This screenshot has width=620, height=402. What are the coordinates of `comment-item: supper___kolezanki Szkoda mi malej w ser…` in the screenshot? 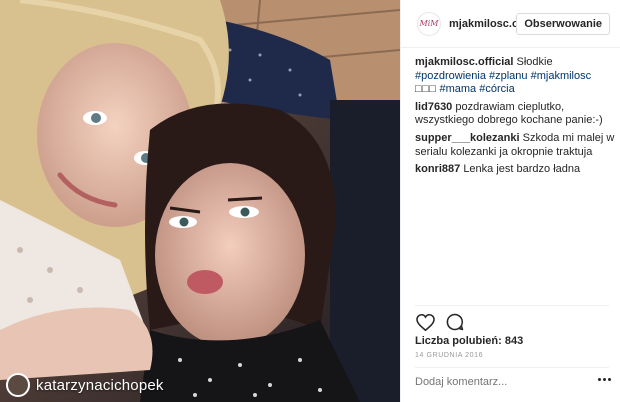 It's located at (515, 145).